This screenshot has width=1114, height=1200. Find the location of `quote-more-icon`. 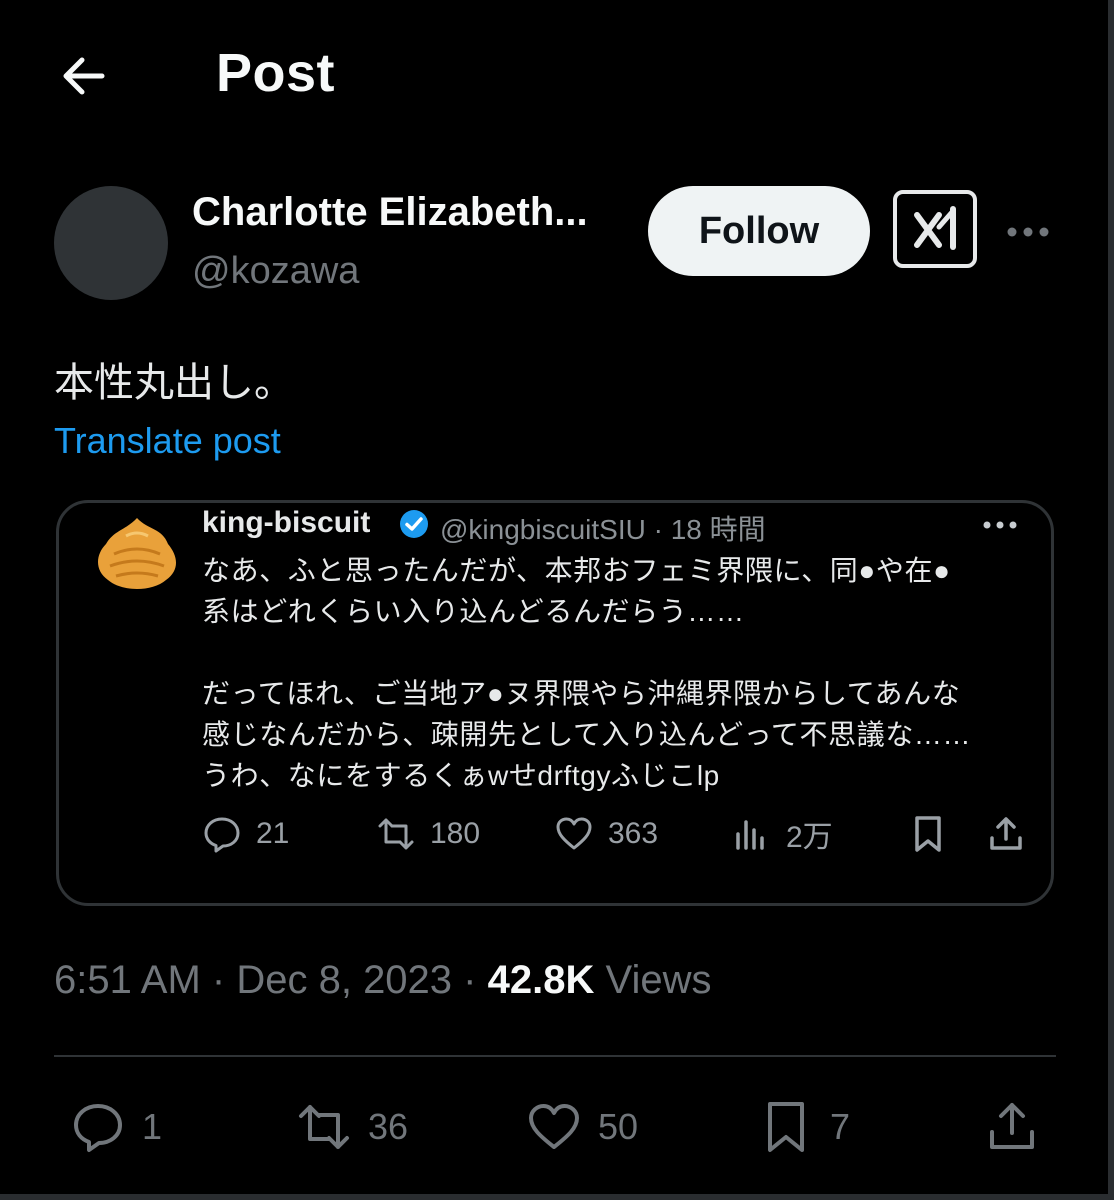

quote-more-icon is located at coordinates (1000, 525).